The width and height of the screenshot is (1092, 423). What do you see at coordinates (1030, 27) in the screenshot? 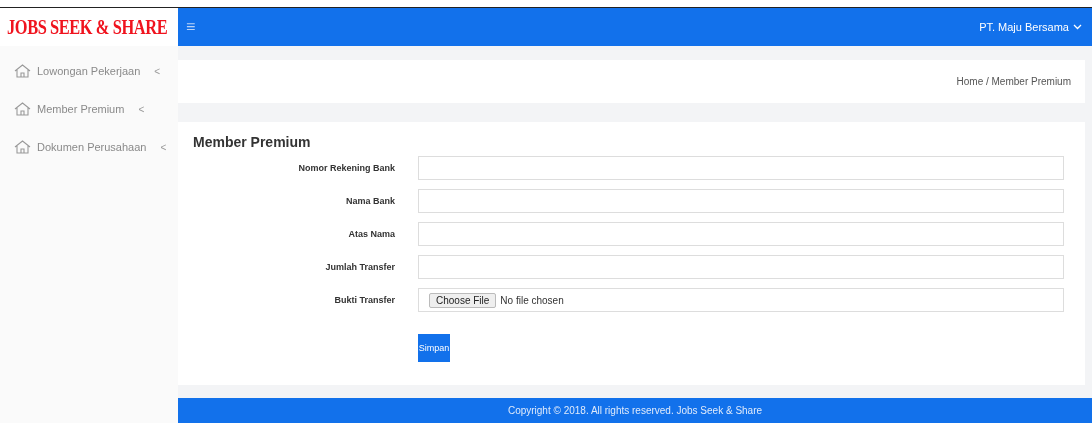
I see `user-menu: PT. Maju Bersama` at bounding box center [1030, 27].